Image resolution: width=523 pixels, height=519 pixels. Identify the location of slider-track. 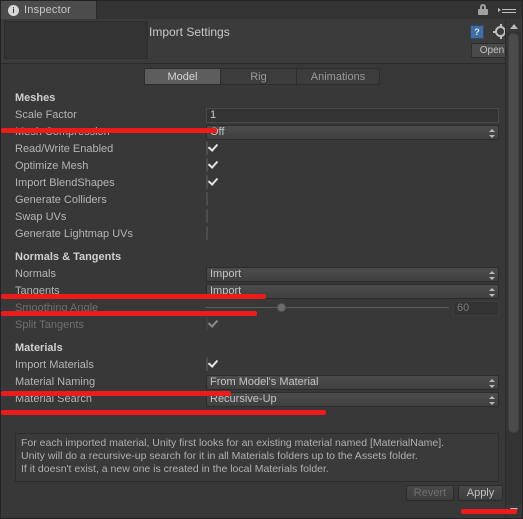
(327, 307).